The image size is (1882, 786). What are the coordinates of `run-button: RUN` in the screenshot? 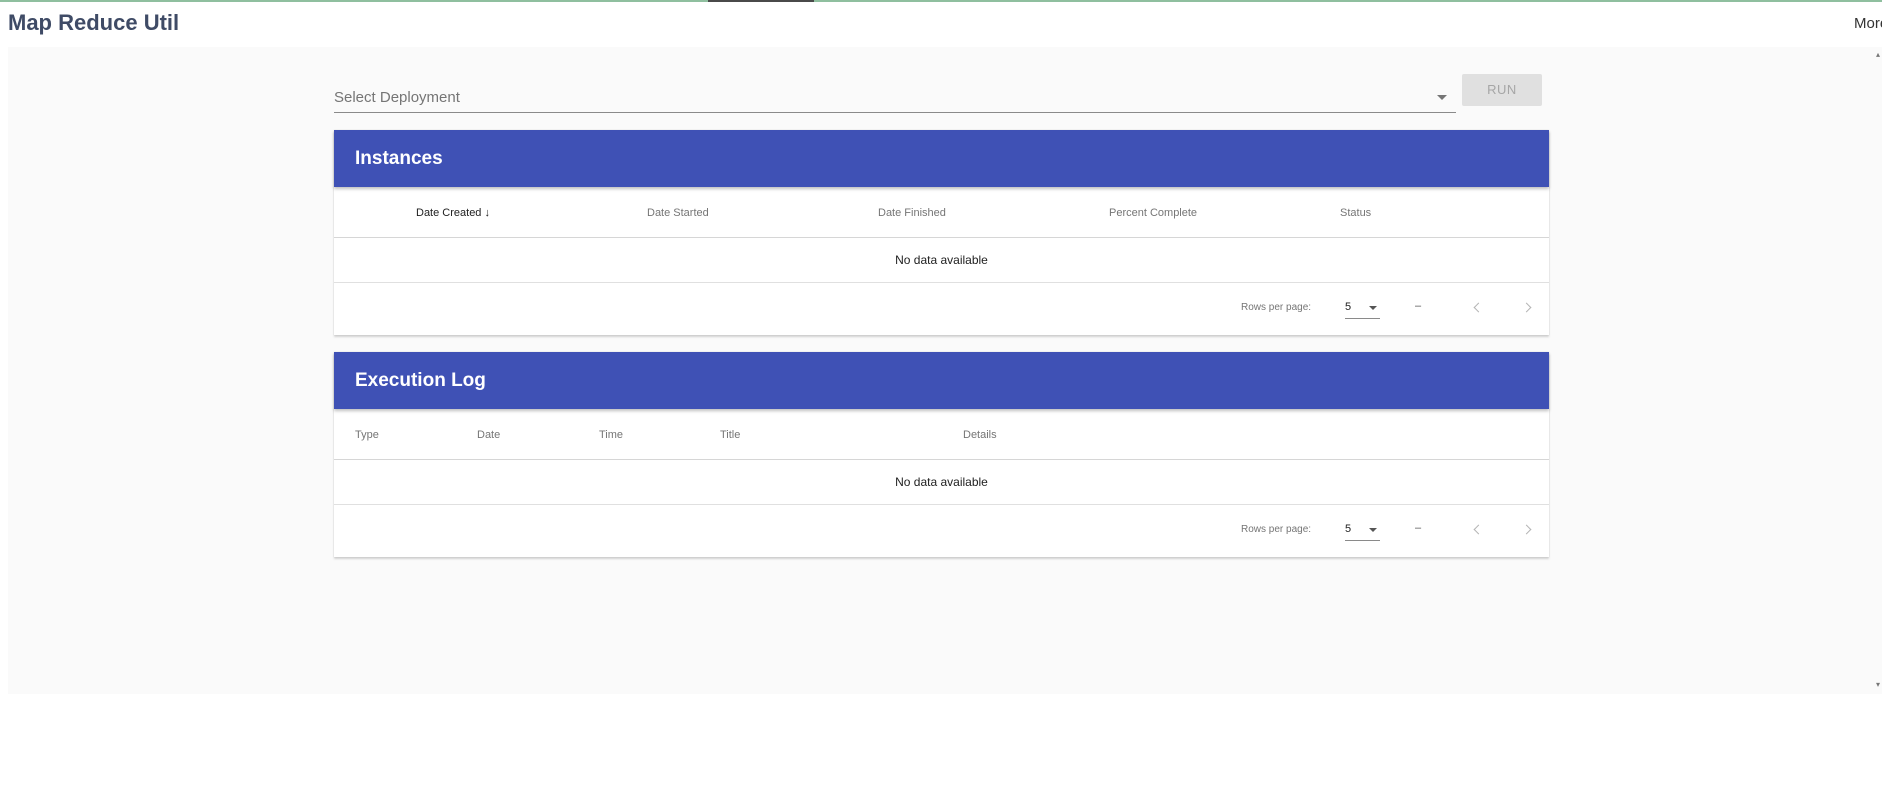 It's located at (1502, 90).